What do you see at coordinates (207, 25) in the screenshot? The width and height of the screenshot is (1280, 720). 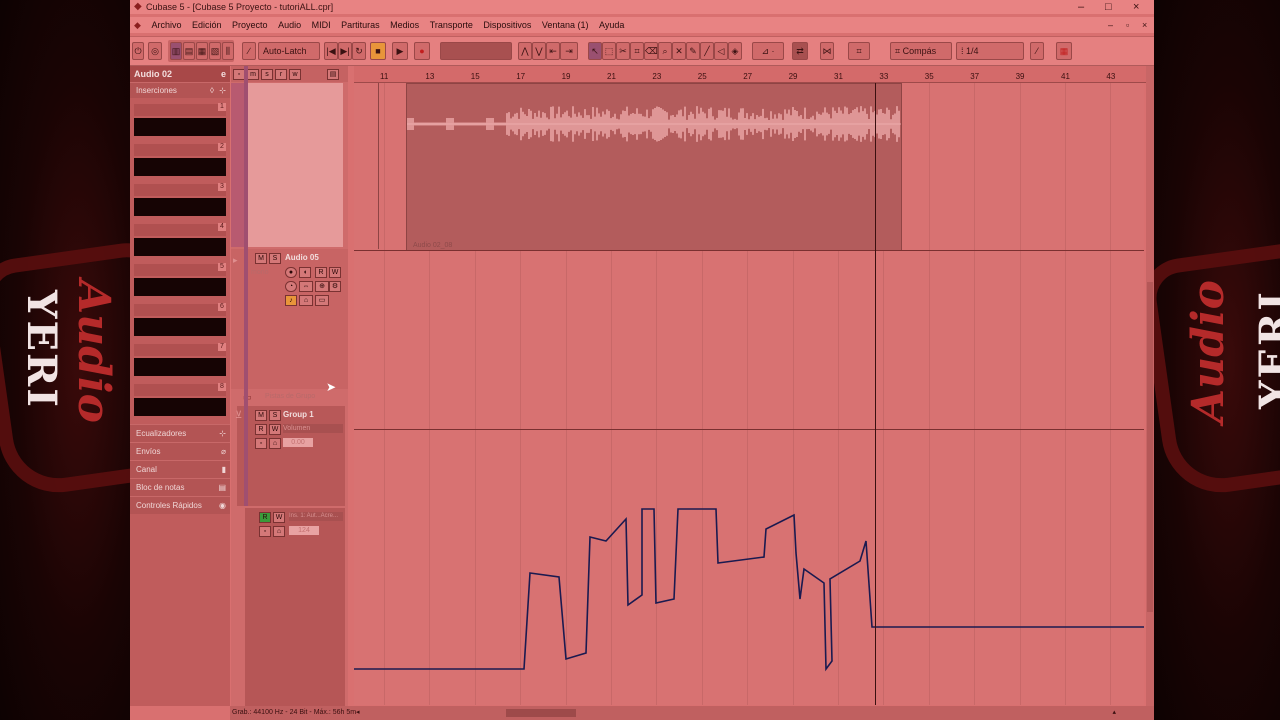 I see `menu-edicion: Edición` at bounding box center [207, 25].